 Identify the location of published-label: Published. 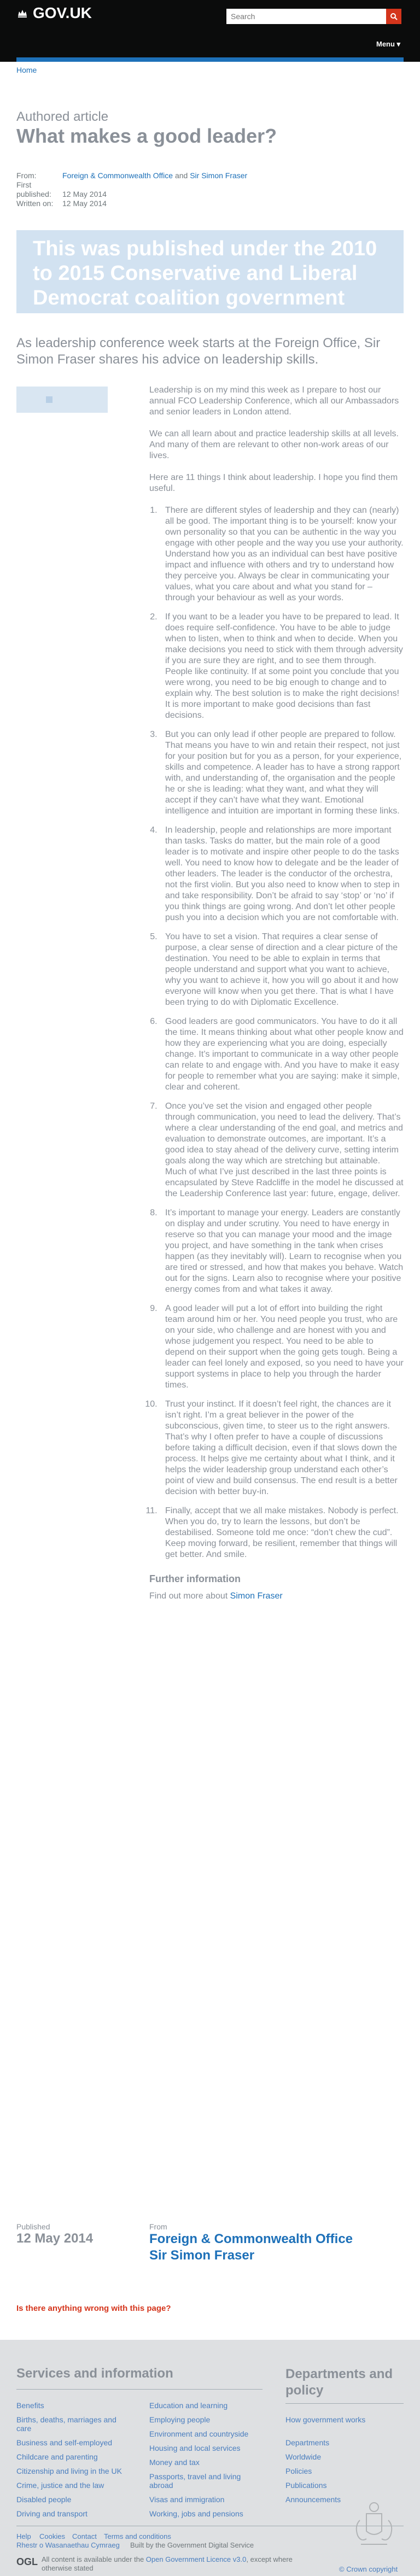
(33, 2227).